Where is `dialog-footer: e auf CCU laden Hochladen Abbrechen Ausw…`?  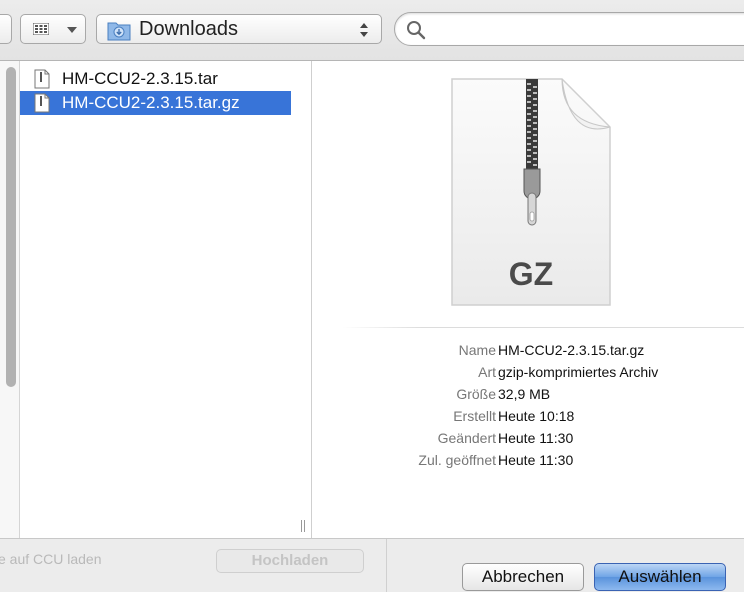 dialog-footer: e auf CCU laden Hochladen Abbrechen Ausw… is located at coordinates (372, 565).